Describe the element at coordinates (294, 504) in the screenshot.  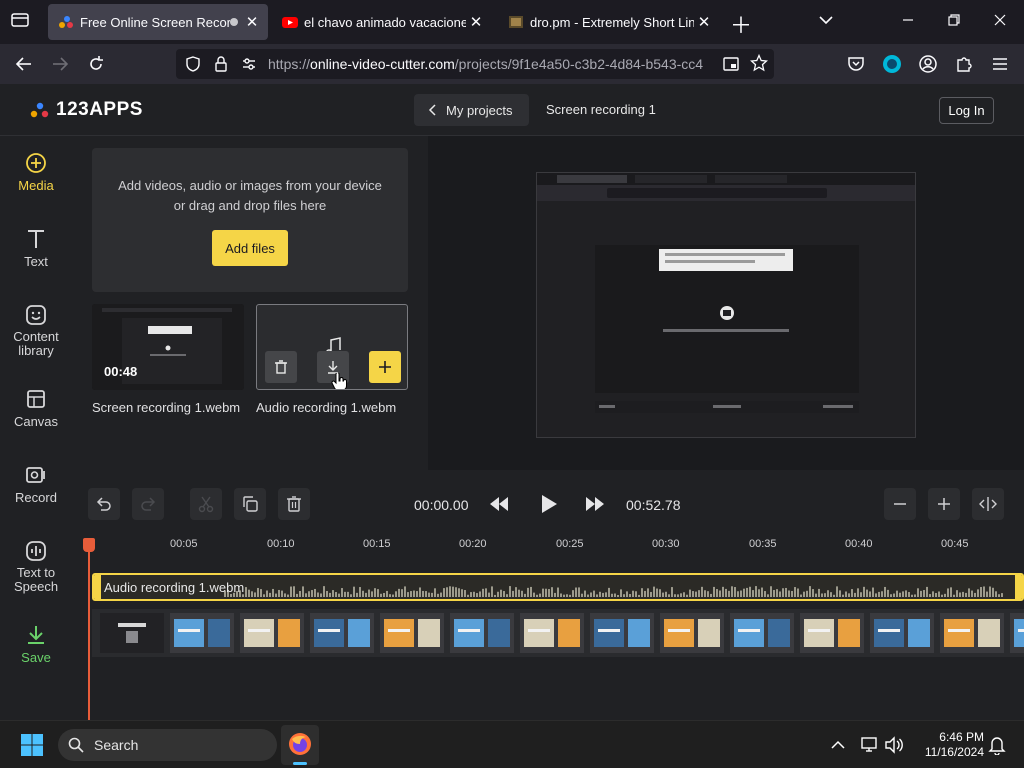
I see `delete-button` at that location.